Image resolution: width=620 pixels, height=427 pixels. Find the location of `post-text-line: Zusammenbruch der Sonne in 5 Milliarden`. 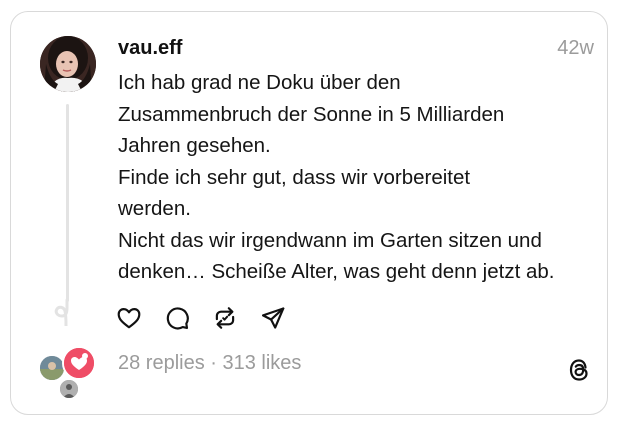

post-text-line: Zusammenbruch der Sonne in 5 Milliarden is located at coordinates (311, 114).